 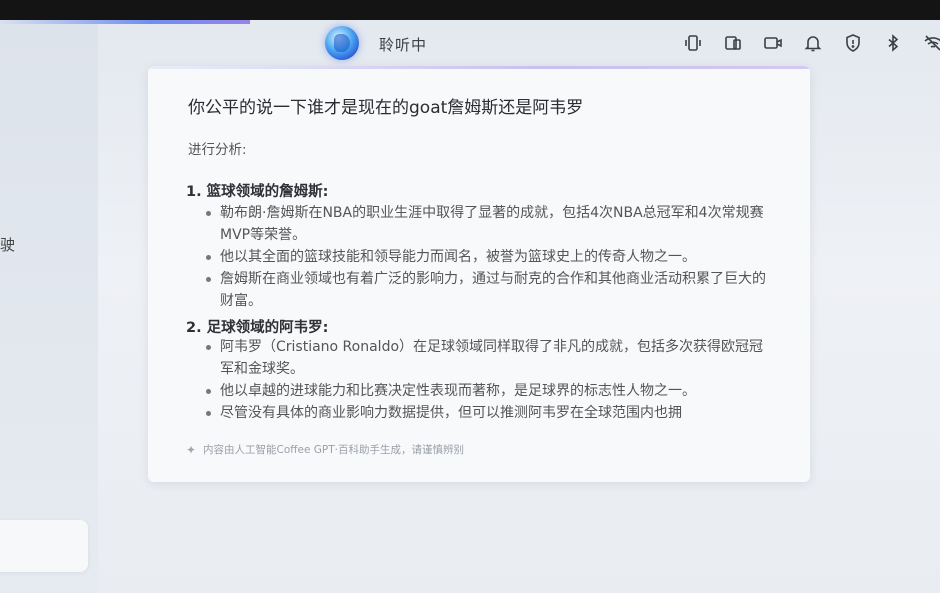 What do you see at coordinates (386, 108) in the screenshot?
I see `user-question: 你公平的说一下谁才是现在的goat詹姆斯还是阿韦罗` at bounding box center [386, 108].